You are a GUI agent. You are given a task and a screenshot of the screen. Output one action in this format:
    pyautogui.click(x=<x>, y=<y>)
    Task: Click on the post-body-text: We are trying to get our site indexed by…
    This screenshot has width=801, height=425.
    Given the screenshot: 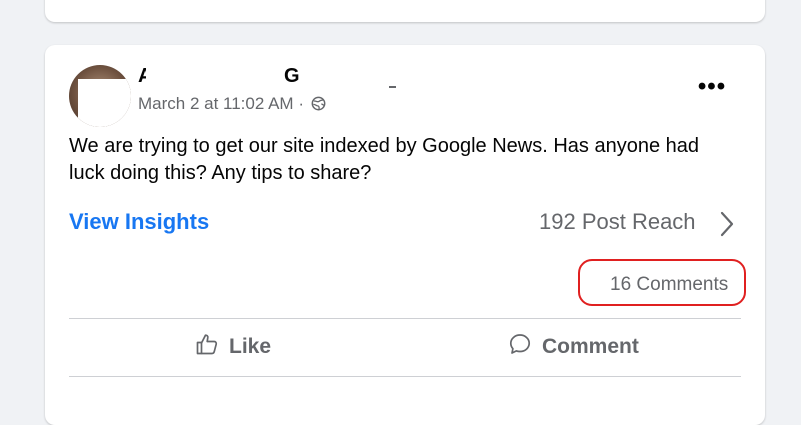 What is the action you would take?
    pyautogui.click(x=384, y=159)
    